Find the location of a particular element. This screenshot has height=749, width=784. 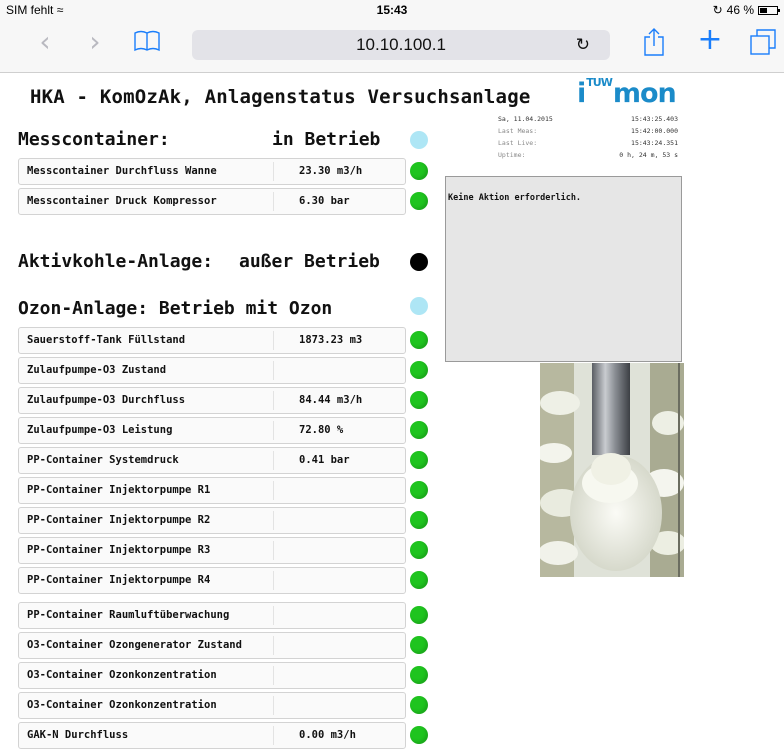

new-tab-icon: + is located at coordinates (710, 40).